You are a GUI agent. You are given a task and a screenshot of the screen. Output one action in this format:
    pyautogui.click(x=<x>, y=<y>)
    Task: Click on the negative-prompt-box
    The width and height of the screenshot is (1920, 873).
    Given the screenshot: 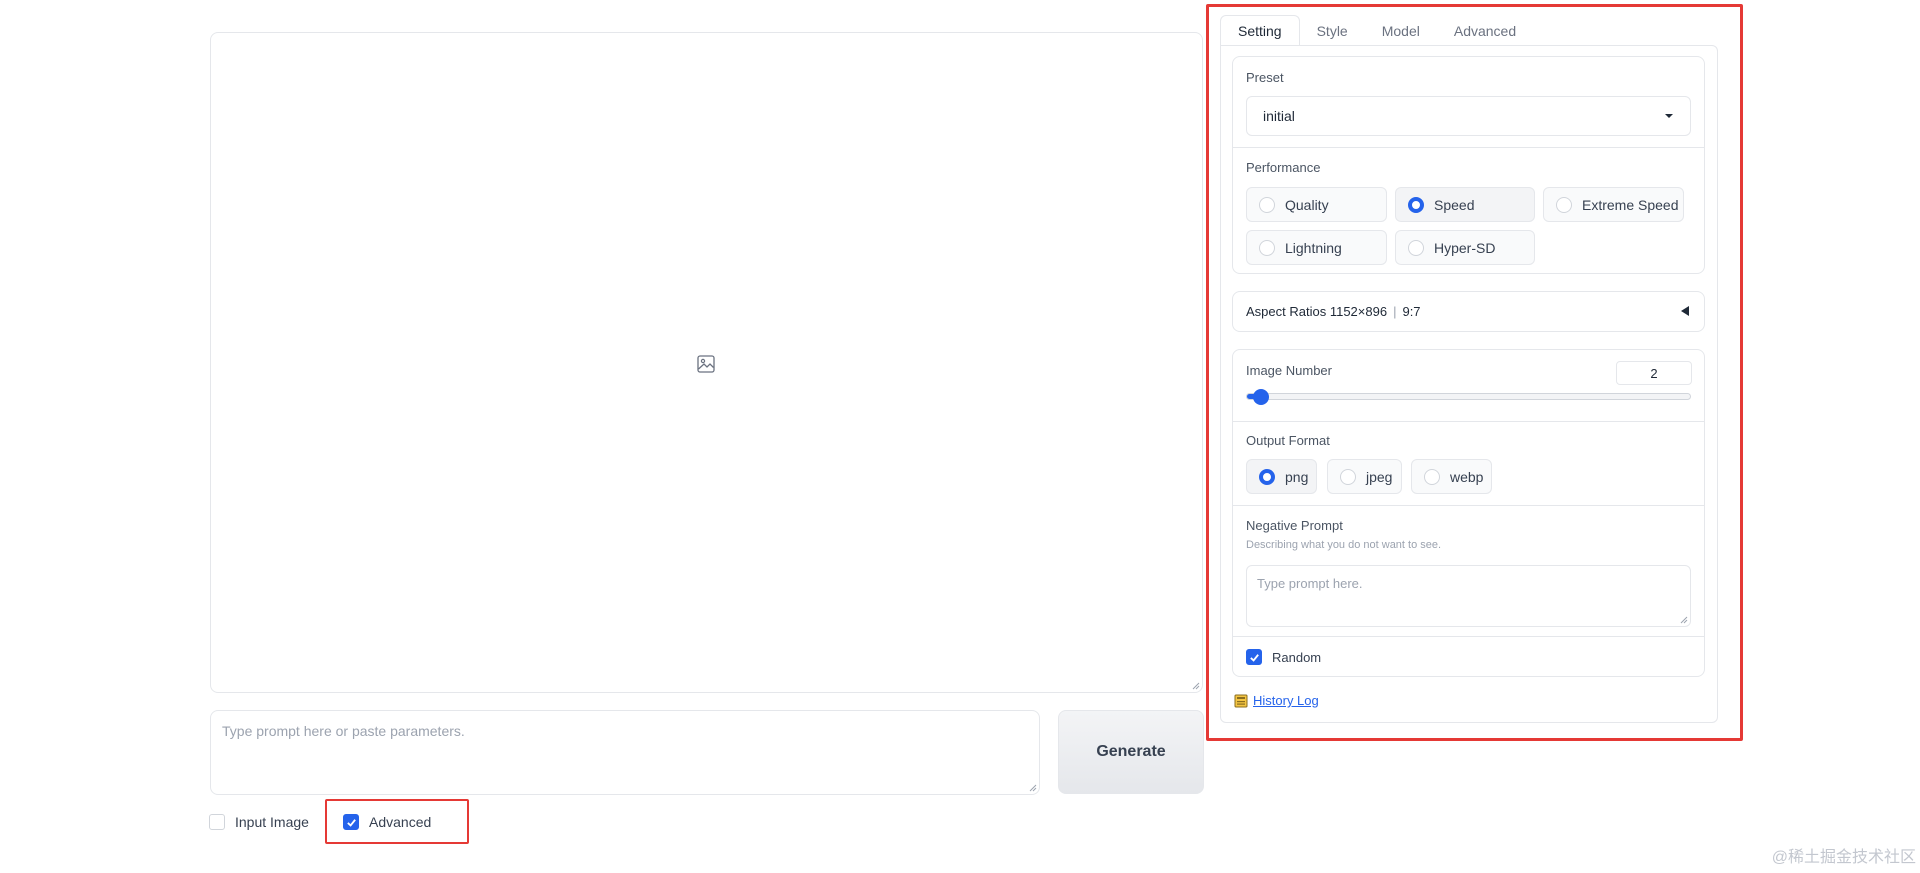 What is the action you would take?
    pyautogui.click(x=1468, y=596)
    